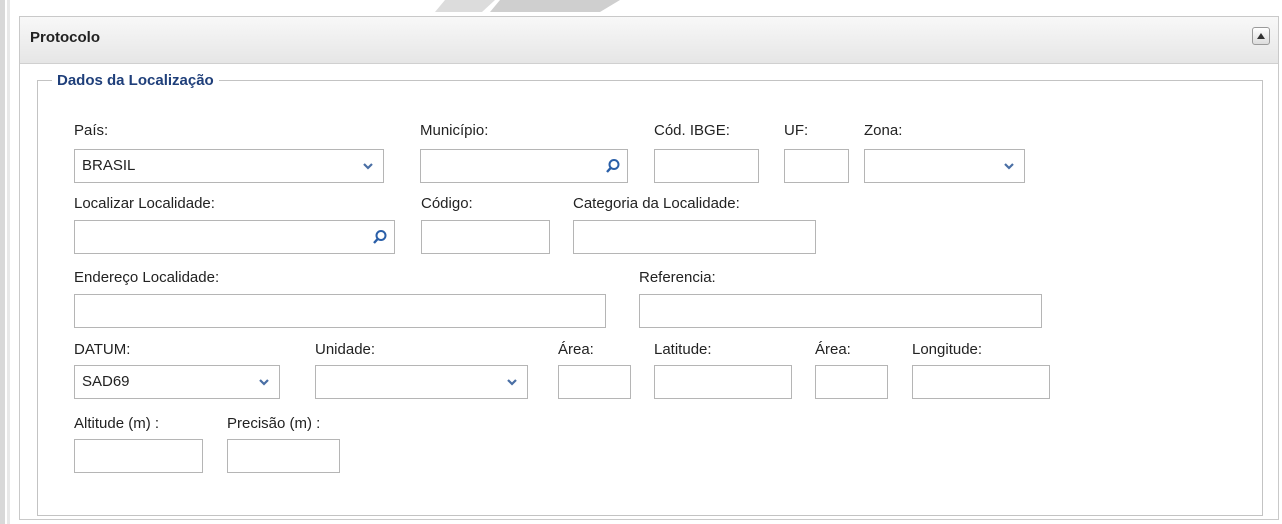  What do you see at coordinates (840, 311) in the screenshot?
I see `referencia-input` at bounding box center [840, 311].